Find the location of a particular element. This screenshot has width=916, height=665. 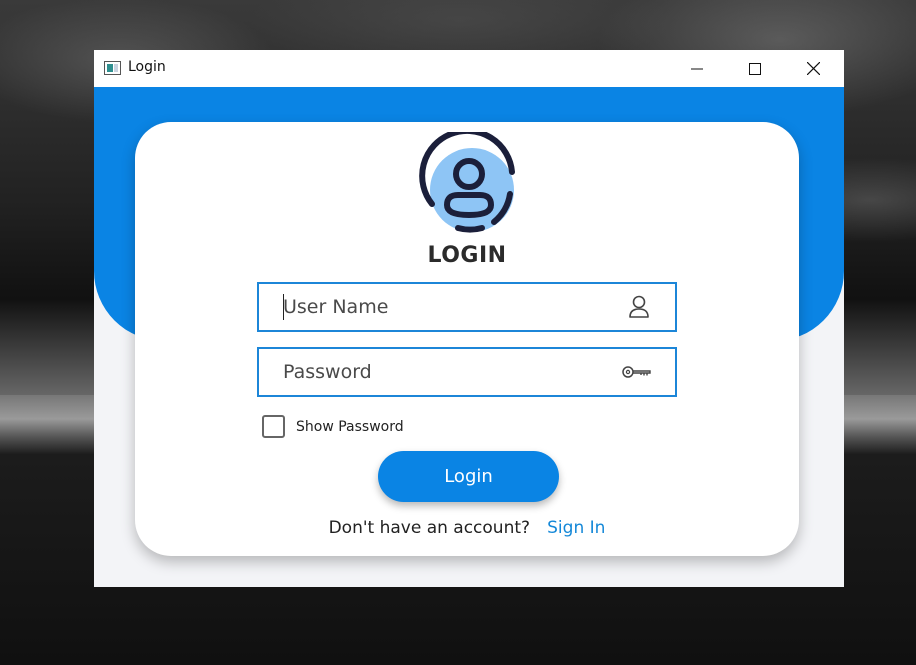

maximize-icon is located at coordinates (755, 68).